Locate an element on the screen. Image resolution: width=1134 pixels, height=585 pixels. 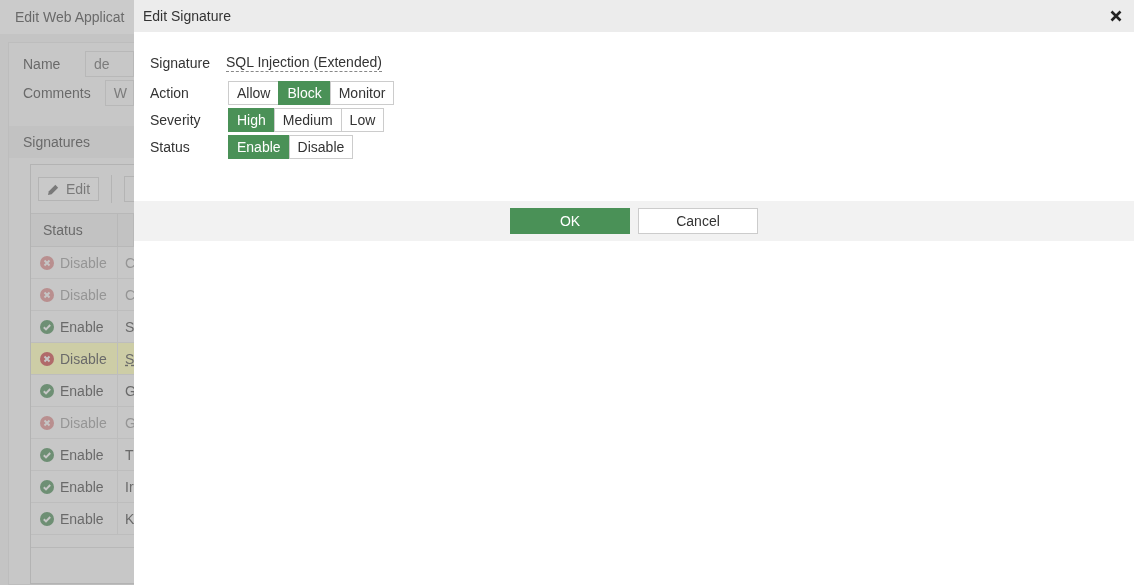
comments-field: W is located at coordinates (119, 93).